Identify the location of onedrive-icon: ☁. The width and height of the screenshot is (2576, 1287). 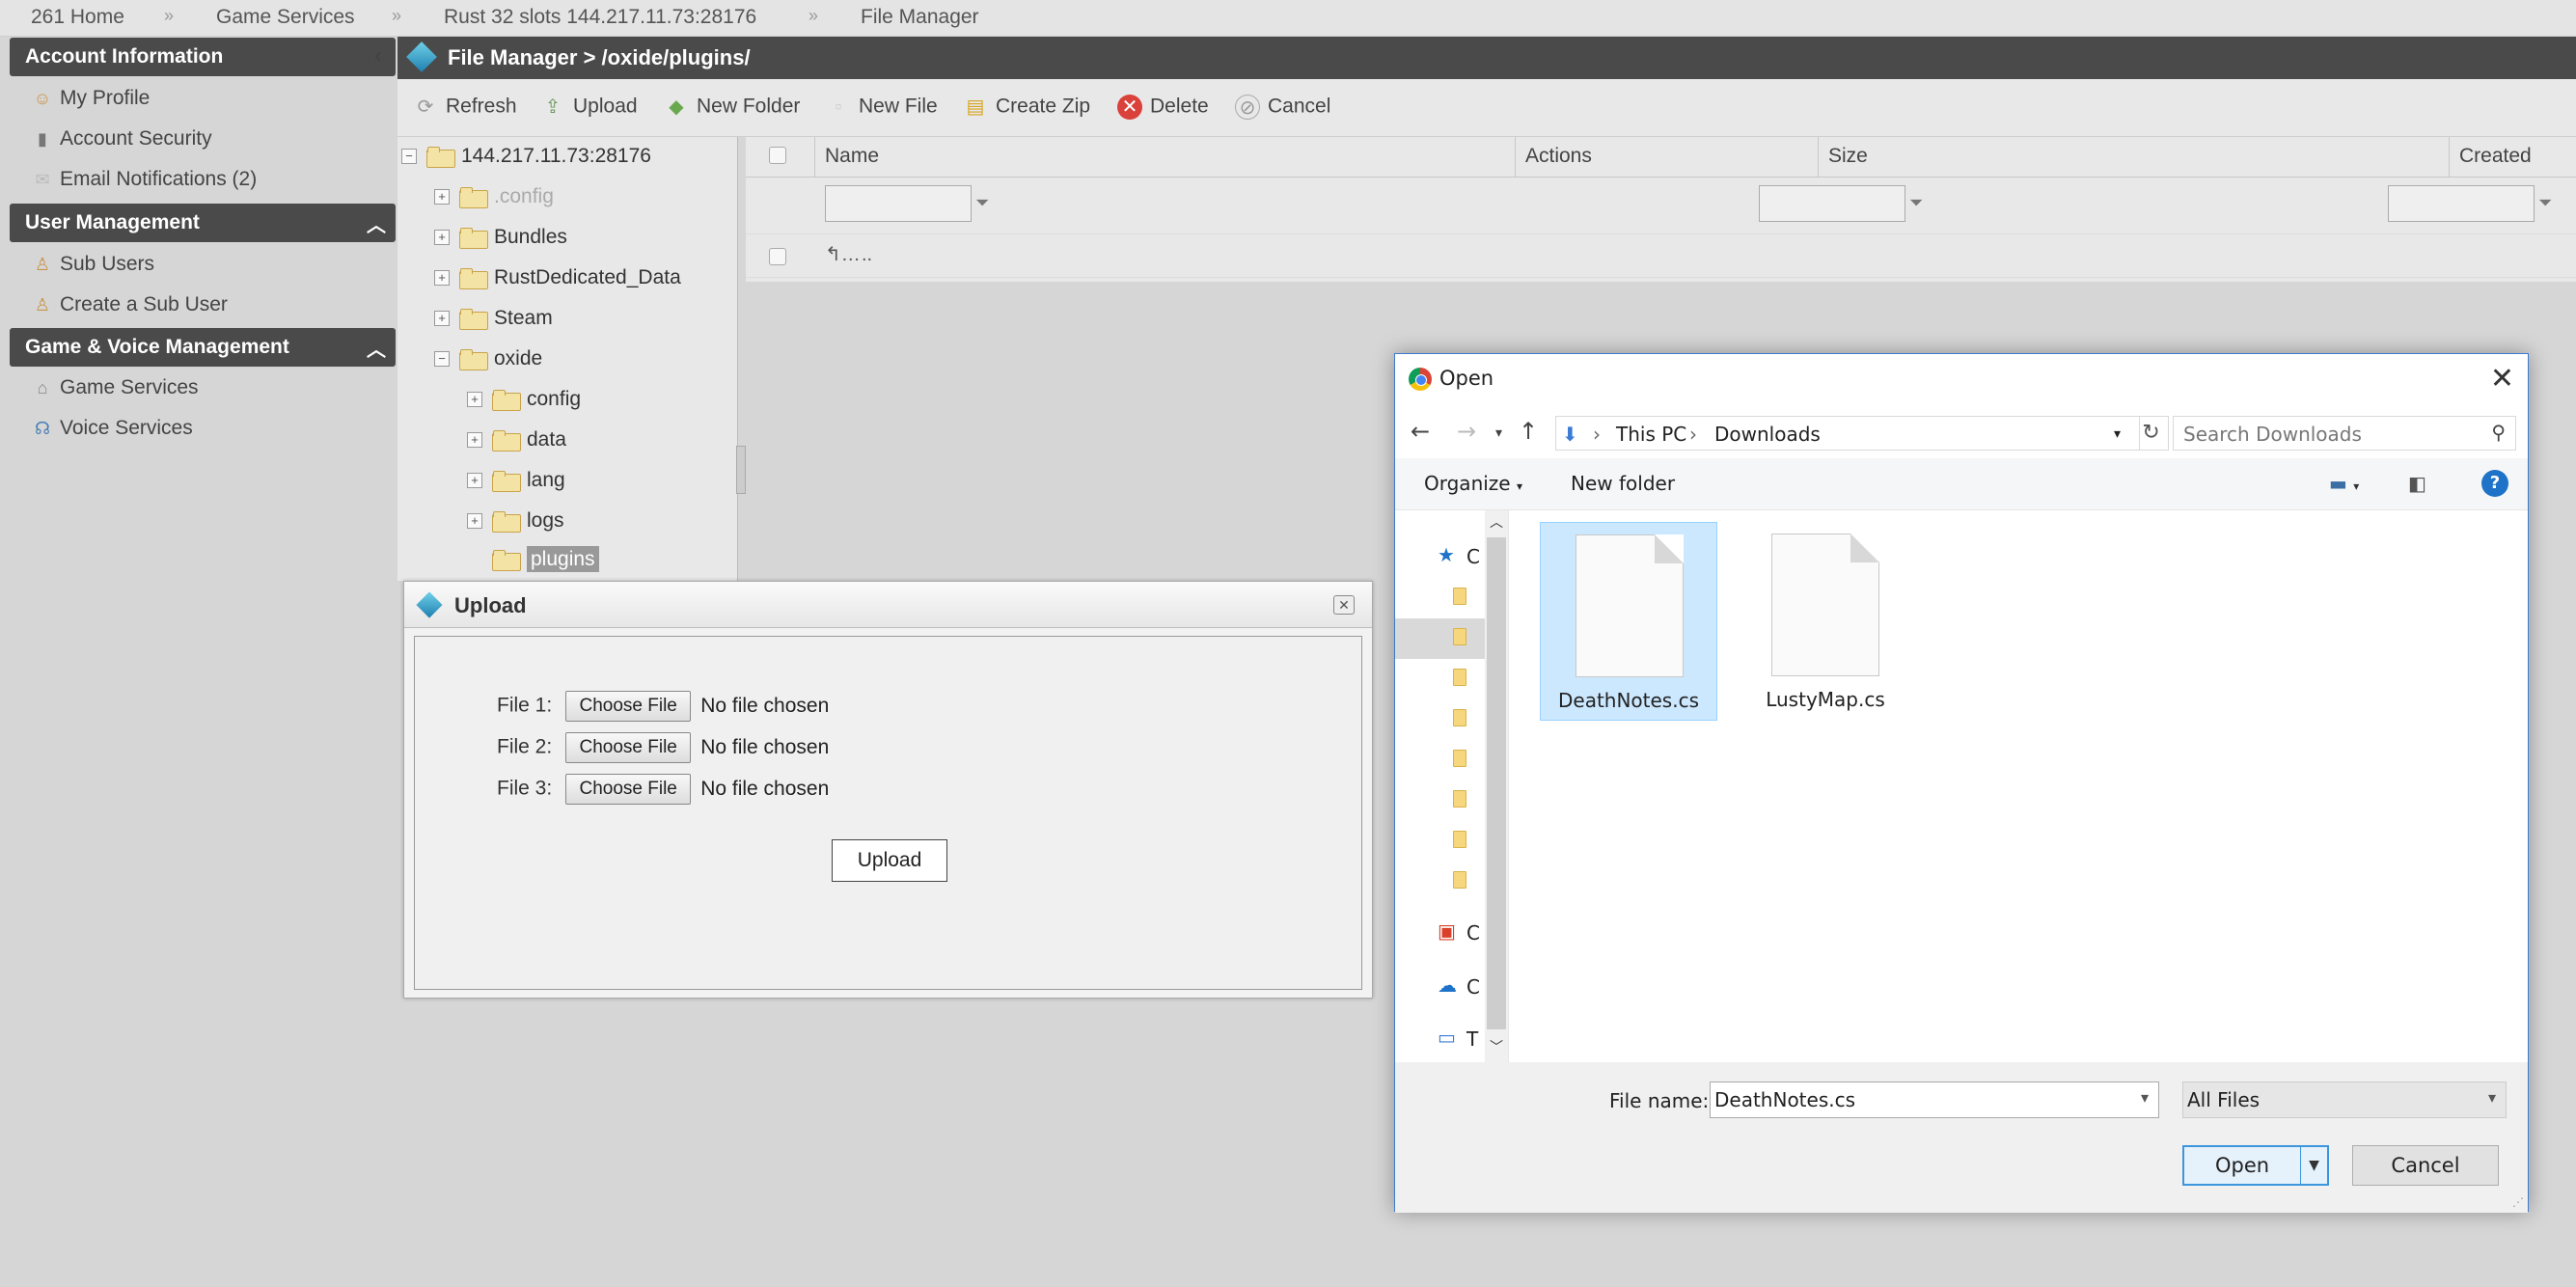
(1448, 985).